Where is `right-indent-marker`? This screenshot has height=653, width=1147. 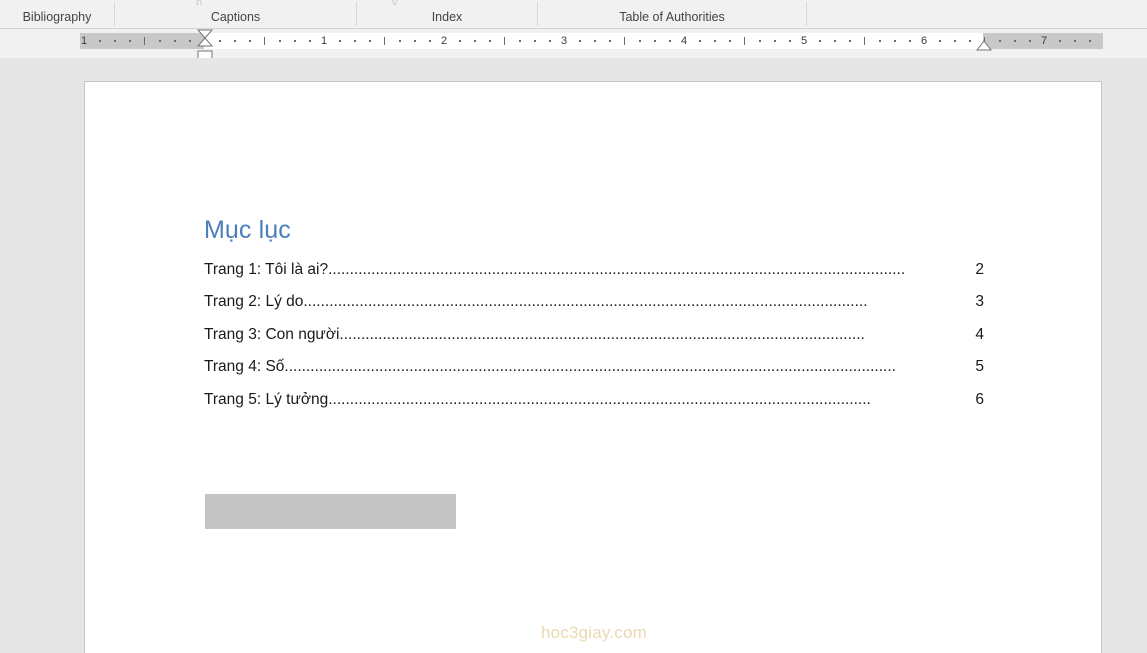 right-indent-marker is located at coordinates (984, 46).